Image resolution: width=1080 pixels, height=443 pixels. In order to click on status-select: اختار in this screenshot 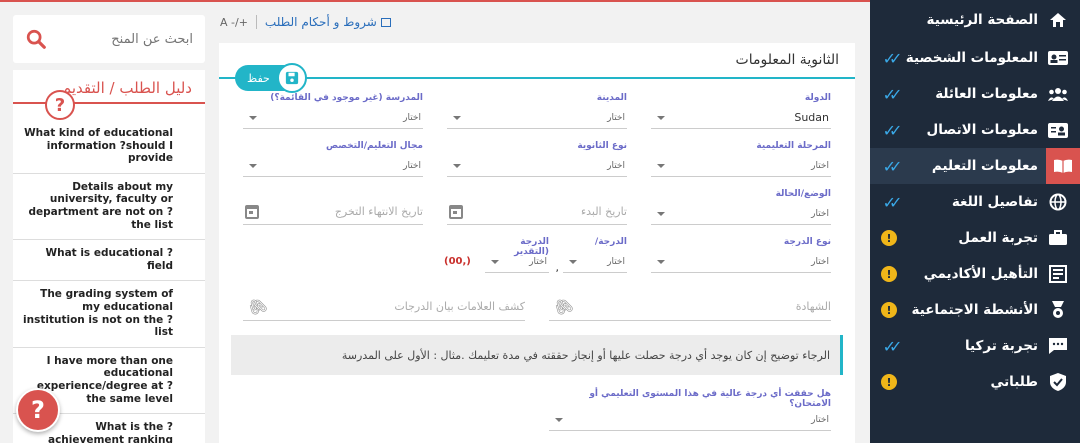, I will do `click(741, 214)`.